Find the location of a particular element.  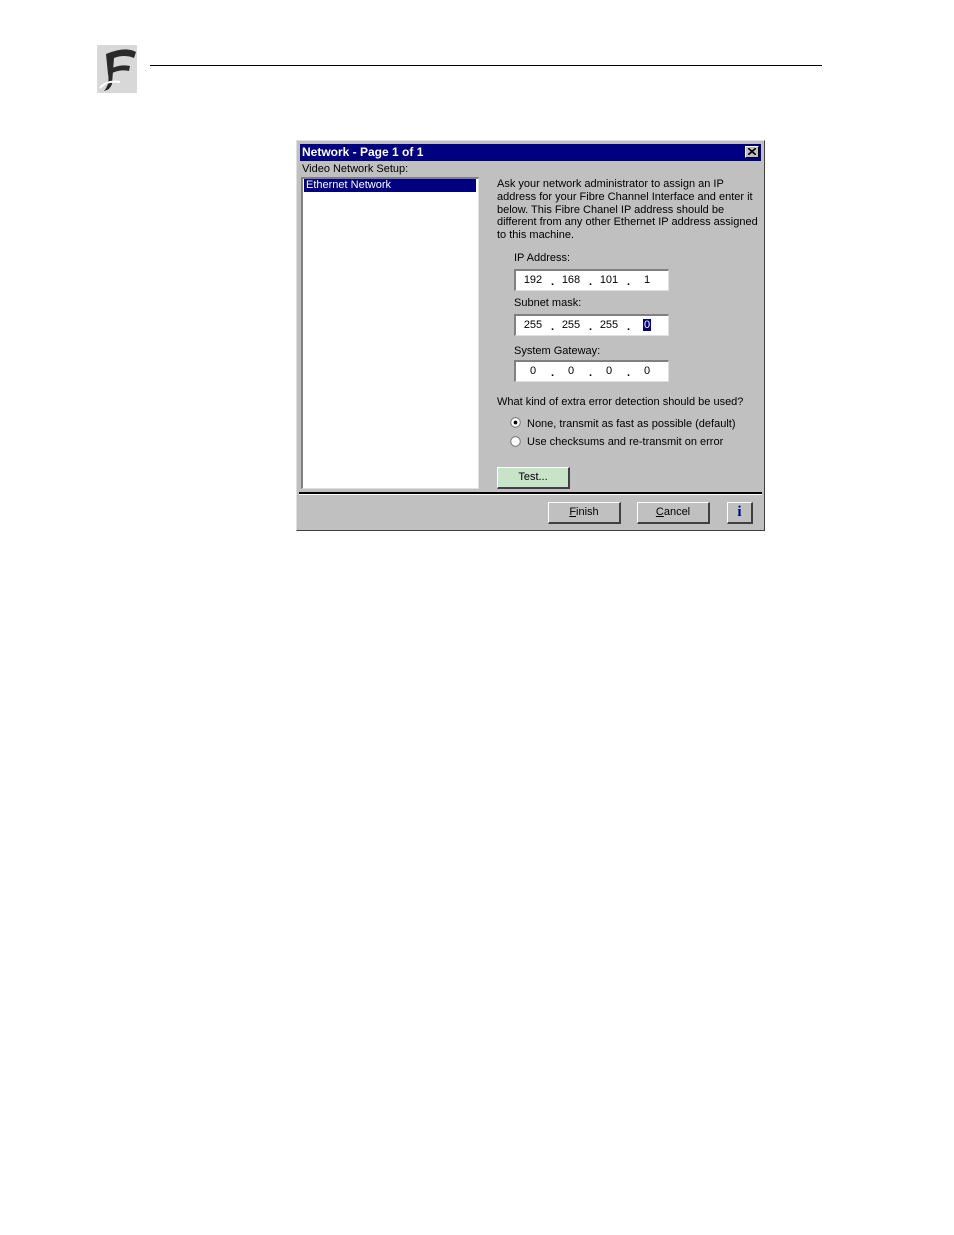

subnet-mask-label: Subnet mask: is located at coordinates (548, 303).